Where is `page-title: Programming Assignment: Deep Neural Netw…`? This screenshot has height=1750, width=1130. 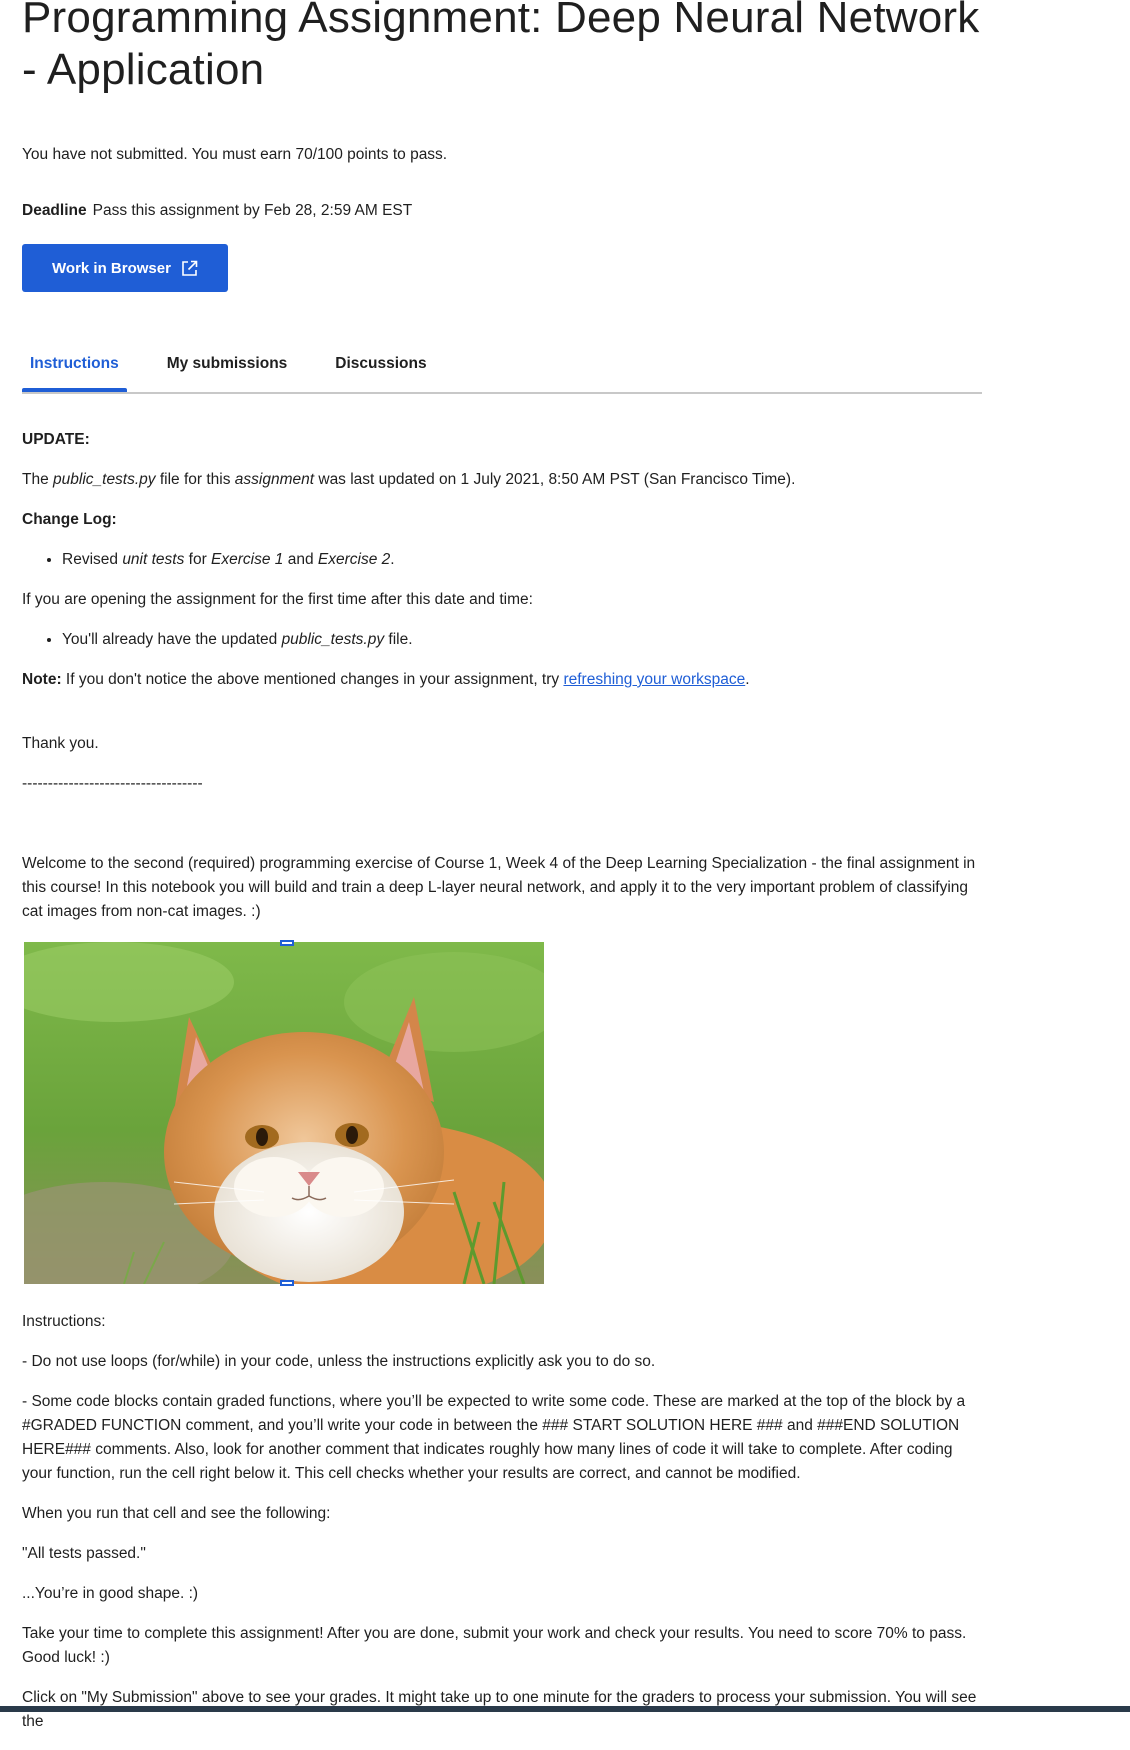
page-title: Programming Assignment: Deep Neural Netw… is located at coordinates (501, 47).